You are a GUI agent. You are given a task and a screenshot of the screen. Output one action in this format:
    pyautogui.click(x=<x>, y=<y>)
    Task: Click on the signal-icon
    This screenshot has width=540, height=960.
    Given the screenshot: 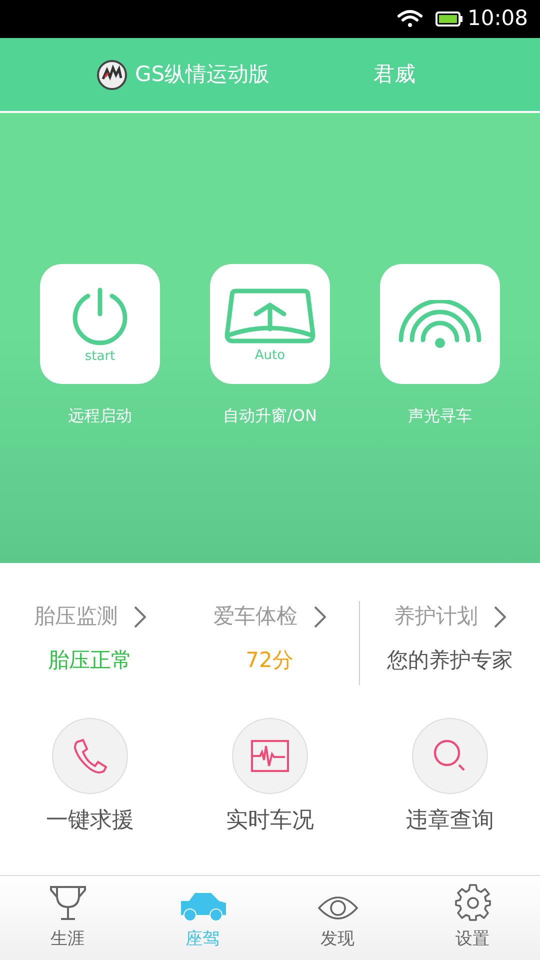 What is the action you would take?
    pyautogui.click(x=440, y=324)
    